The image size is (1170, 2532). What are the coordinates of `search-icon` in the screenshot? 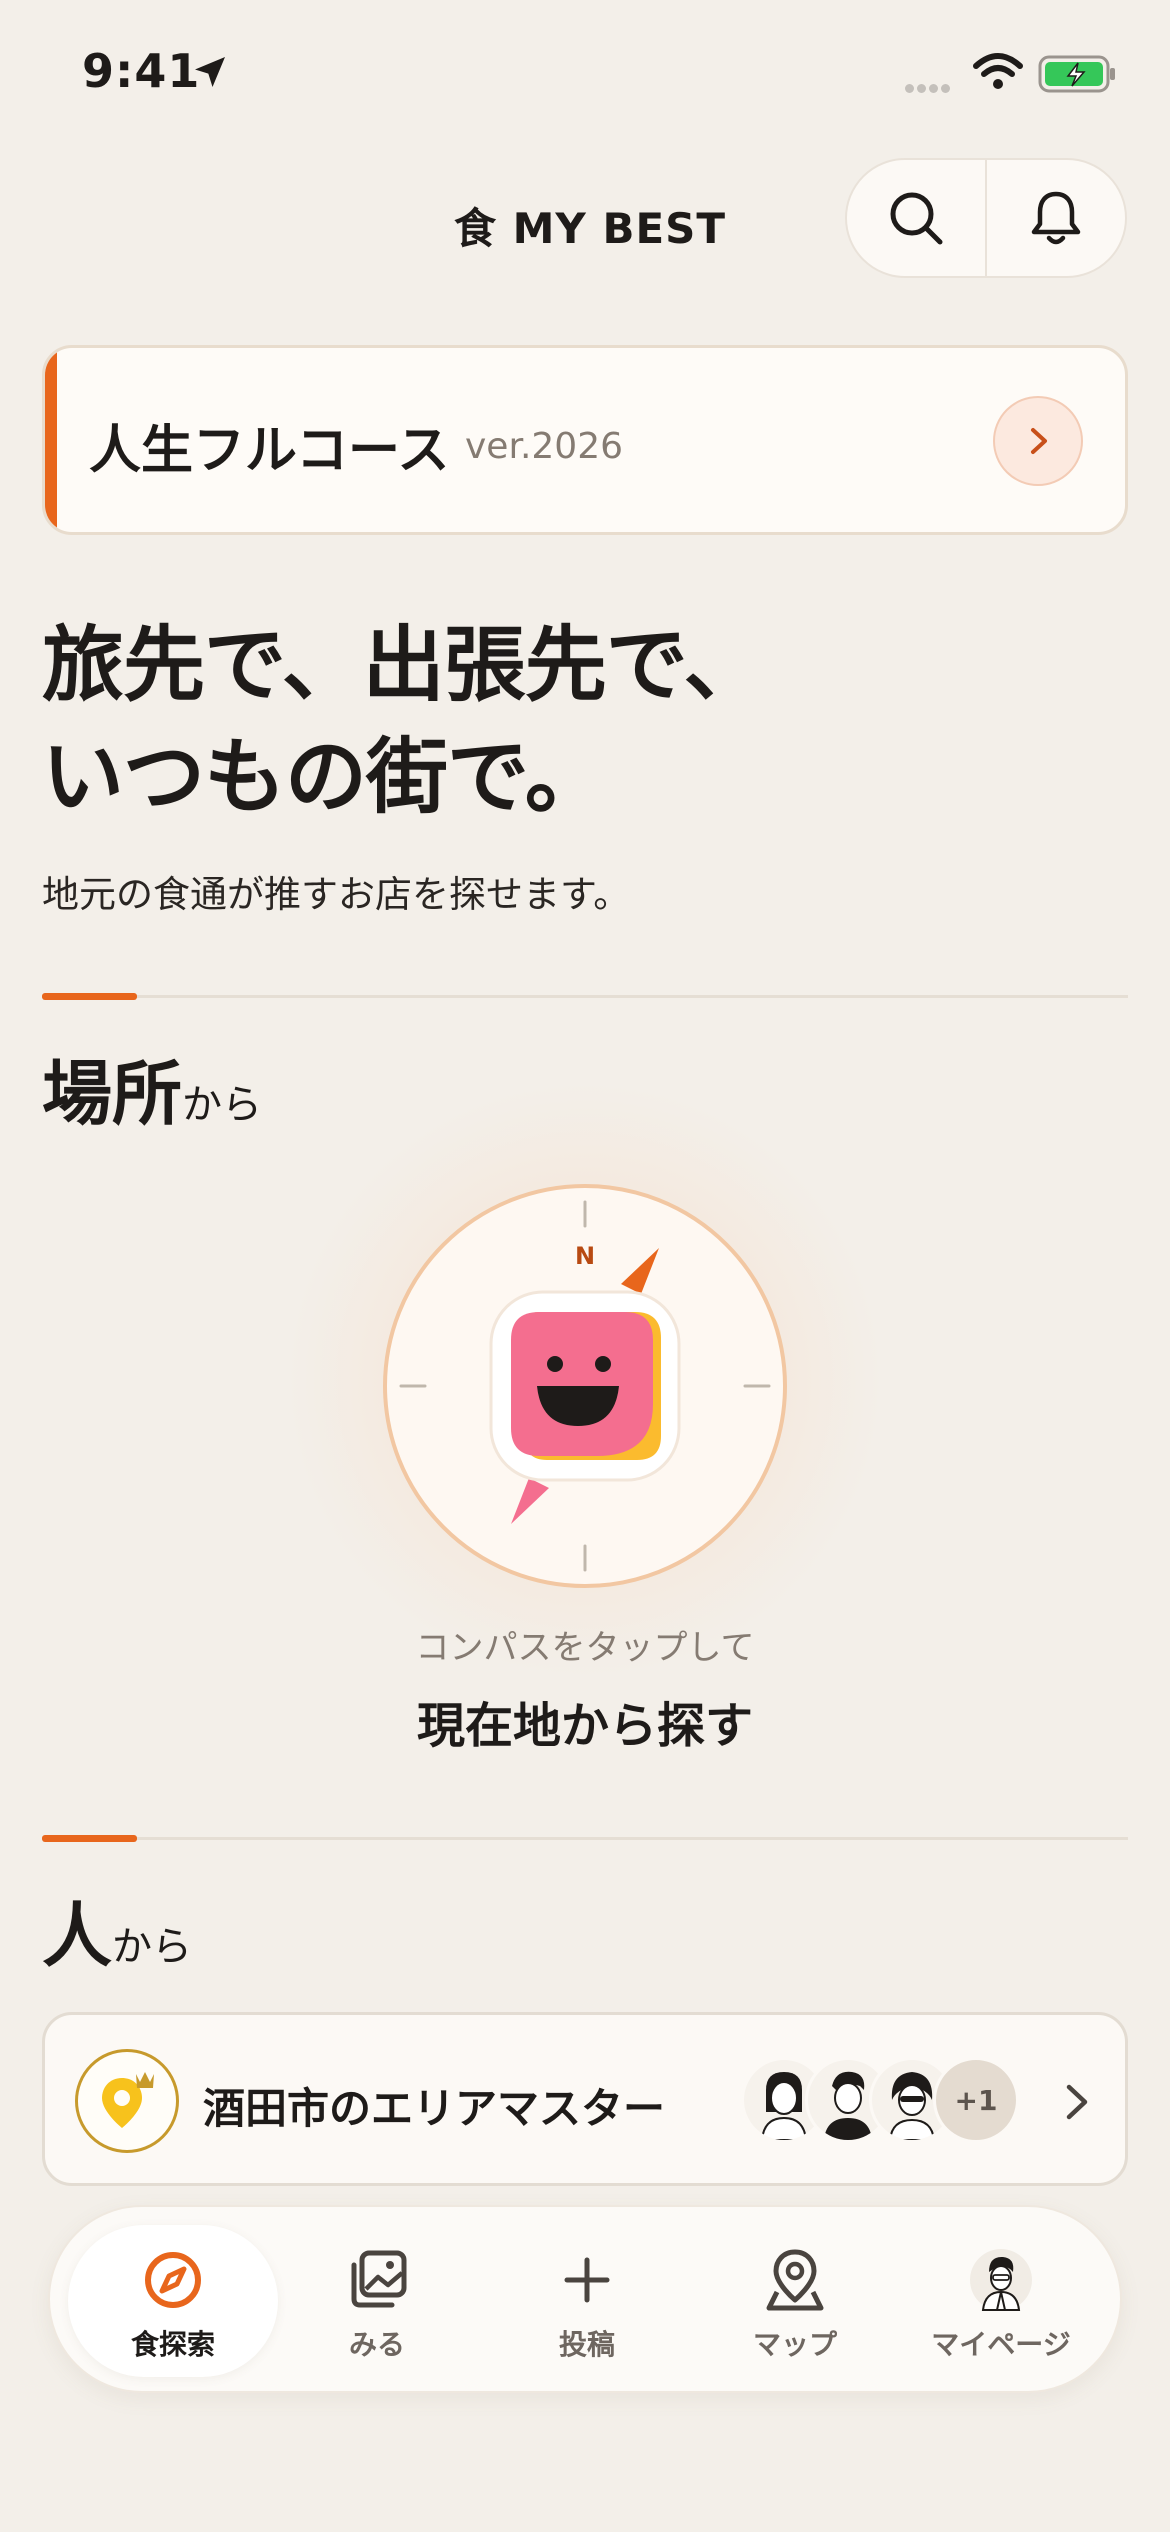 It's located at (916, 218).